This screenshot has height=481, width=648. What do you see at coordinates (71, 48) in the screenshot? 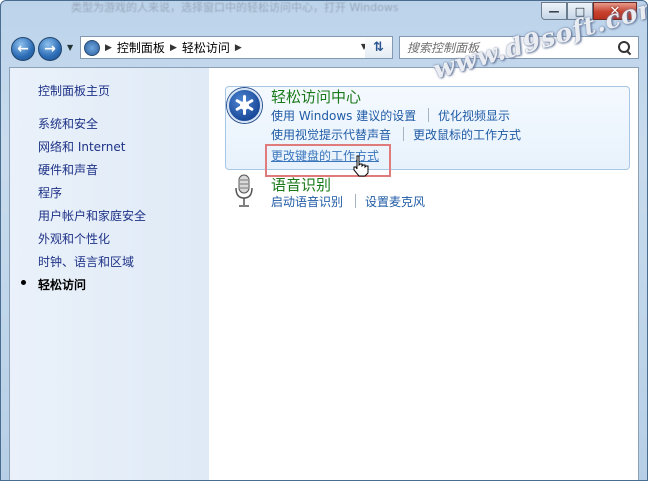
I see `recent-pages-dropdown-icon: ▼` at bounding box center [71, 48].